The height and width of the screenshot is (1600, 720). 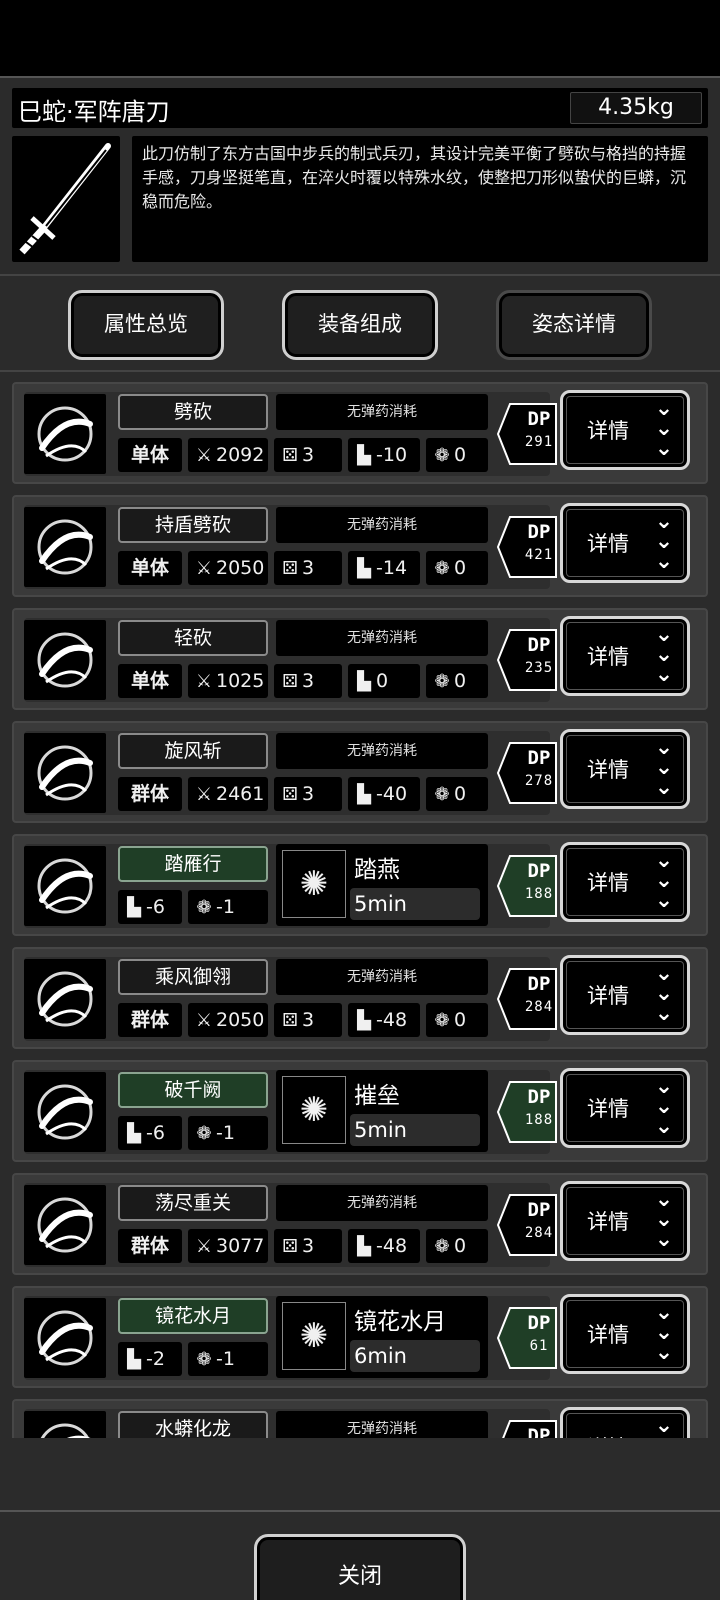 What do you see at coordinates (193, 1090) in the screenshot?
I see `skill-name: 破千阙` at bounding box center [193, 1090].